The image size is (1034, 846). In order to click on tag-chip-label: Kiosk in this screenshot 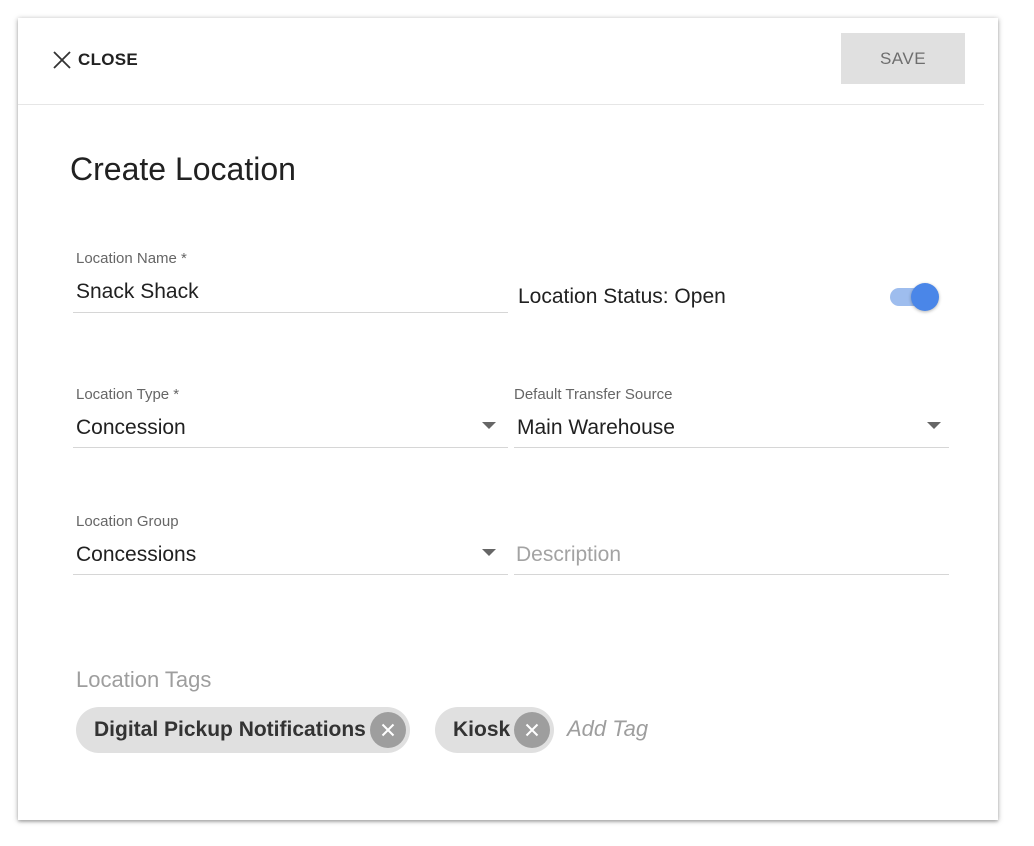, I will do `click(482, 729)`.